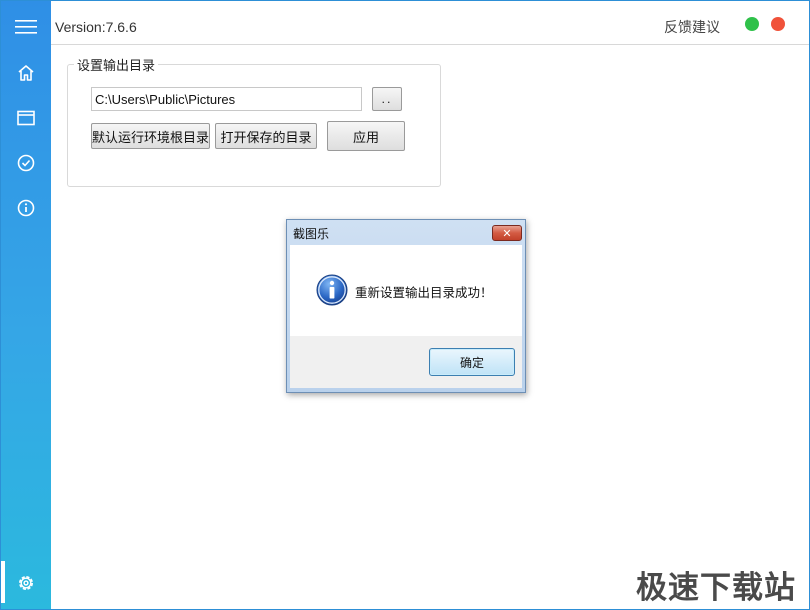  Describe the element at coordinates (332, 290) in the screenshot. I see `info-icon` at that location.